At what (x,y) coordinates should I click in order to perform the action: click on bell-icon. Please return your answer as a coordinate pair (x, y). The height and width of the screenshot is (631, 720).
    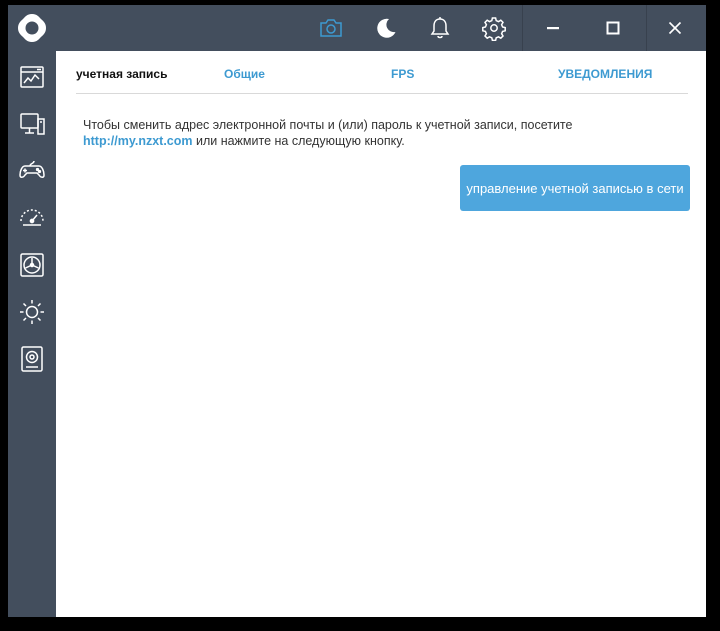
    Looking at the image, I should click on (440, 28).